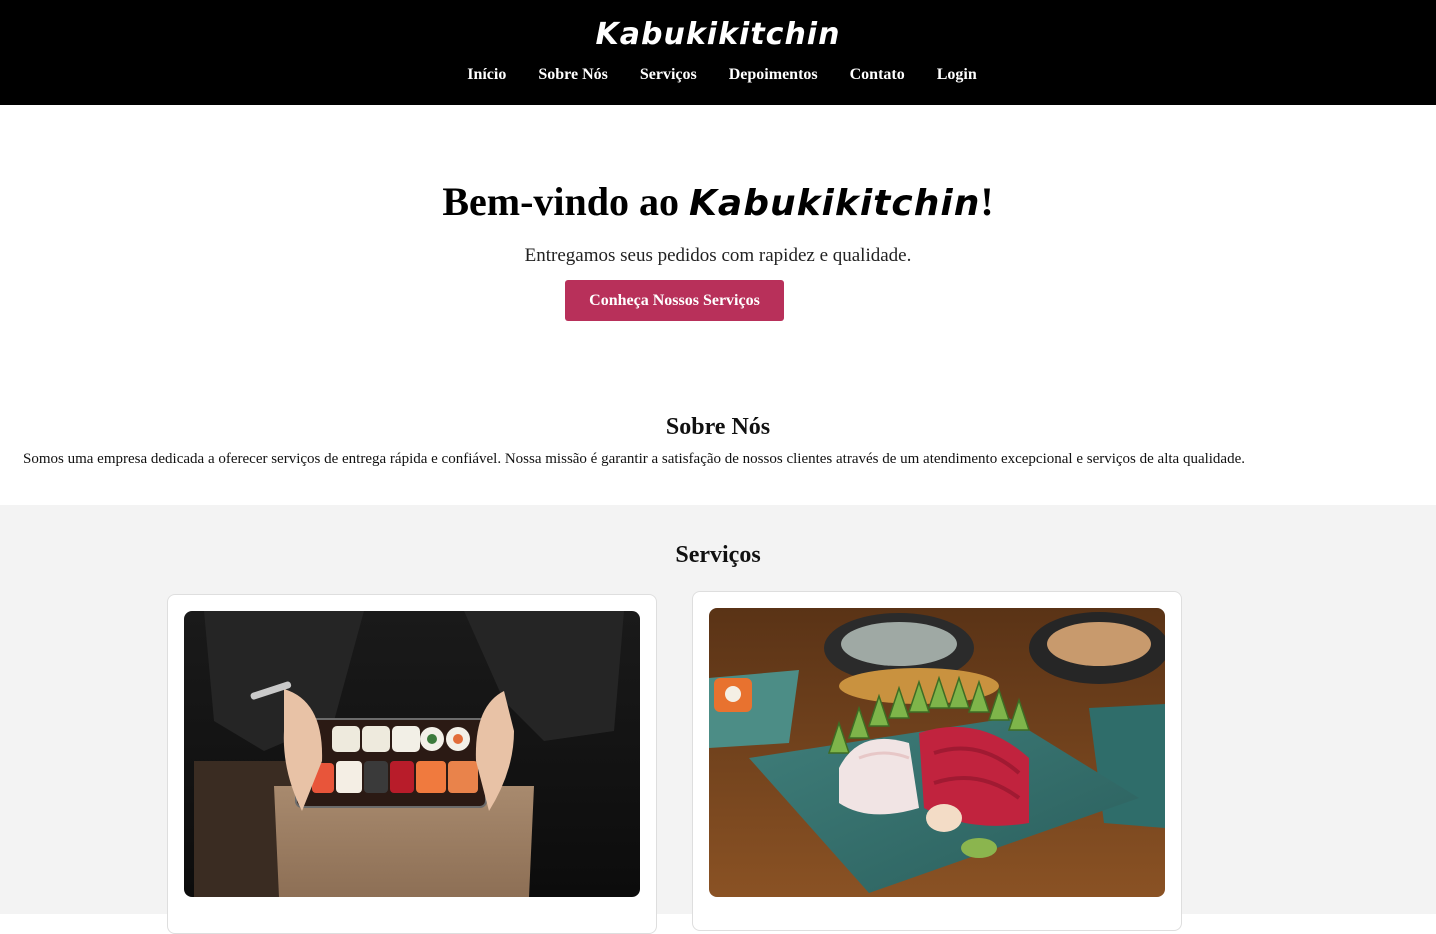  What do you see at coordinates (412, 754) in the screenshot?
I see `sushi-delivery-photo` at bounding box center [412, 754].